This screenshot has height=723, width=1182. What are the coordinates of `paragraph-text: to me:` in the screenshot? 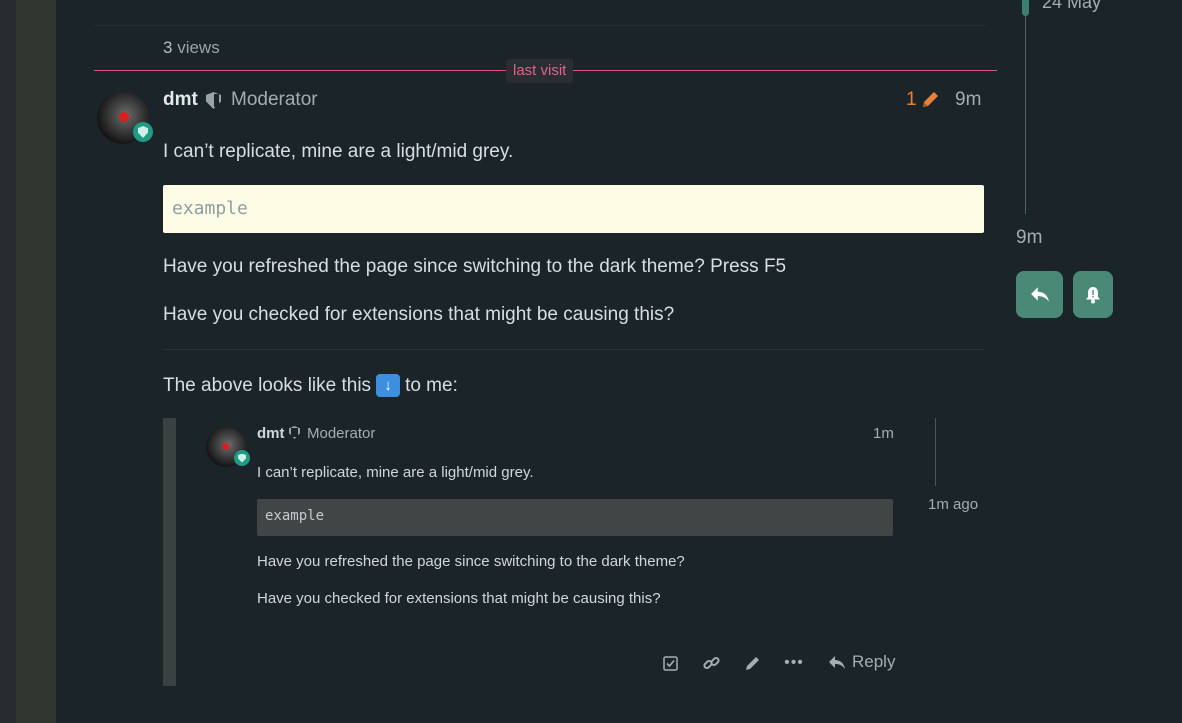 It's located at (431, 385).